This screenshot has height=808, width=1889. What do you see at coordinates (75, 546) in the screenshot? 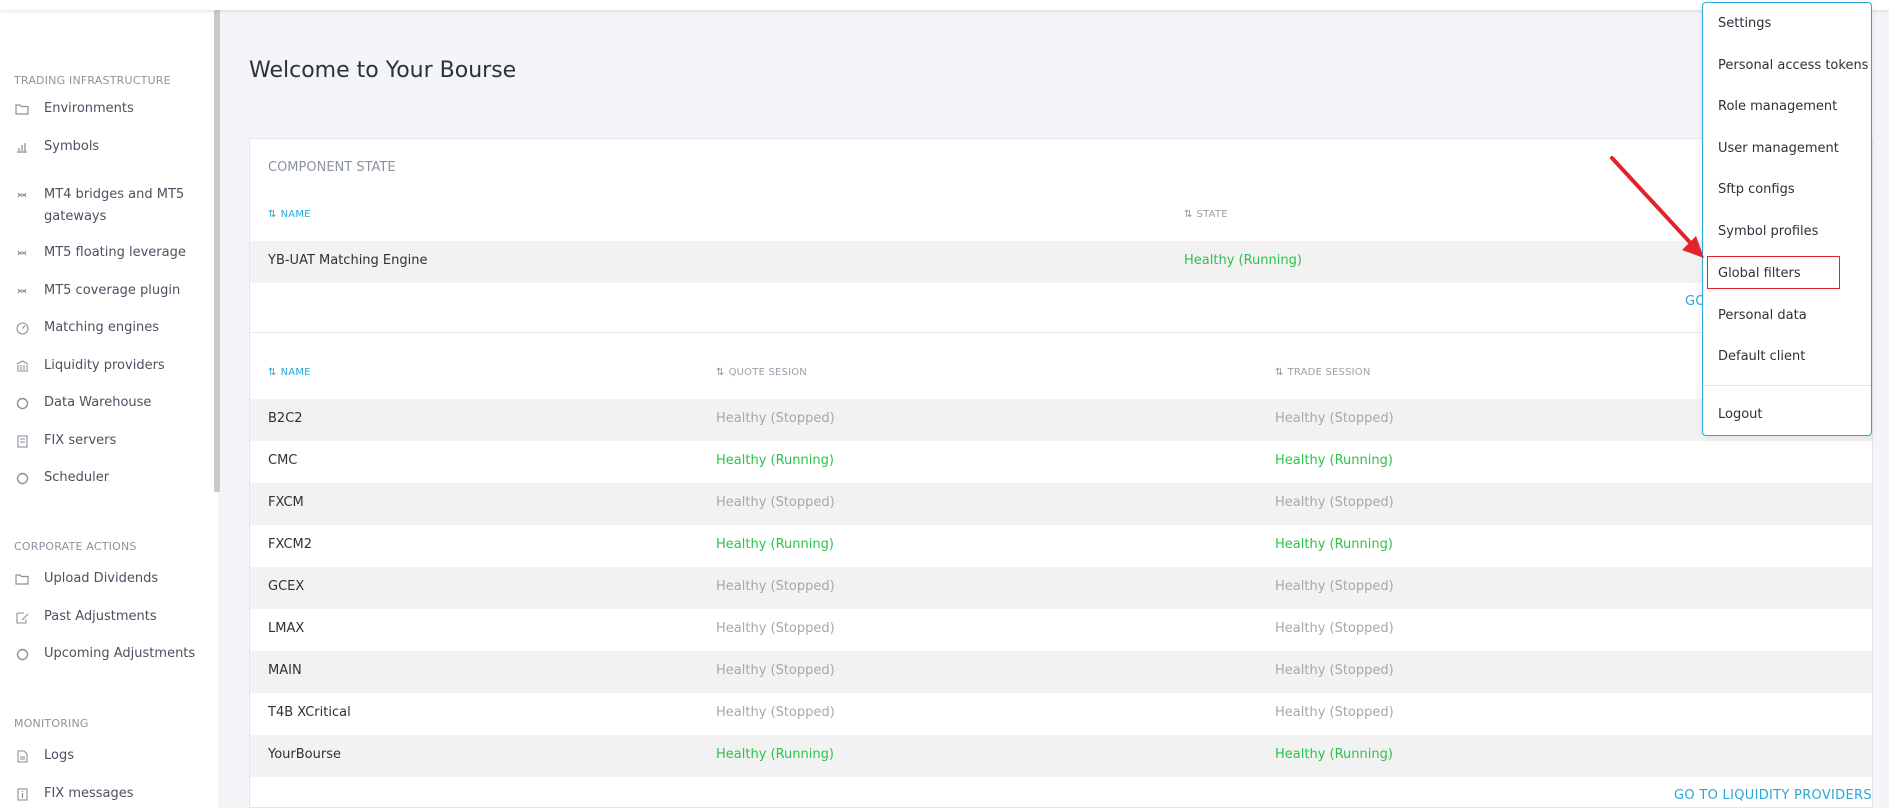
I see `sidebar-section-corporate-actions: CORPORATE ACTIONS` at bounding box center [75, 546].